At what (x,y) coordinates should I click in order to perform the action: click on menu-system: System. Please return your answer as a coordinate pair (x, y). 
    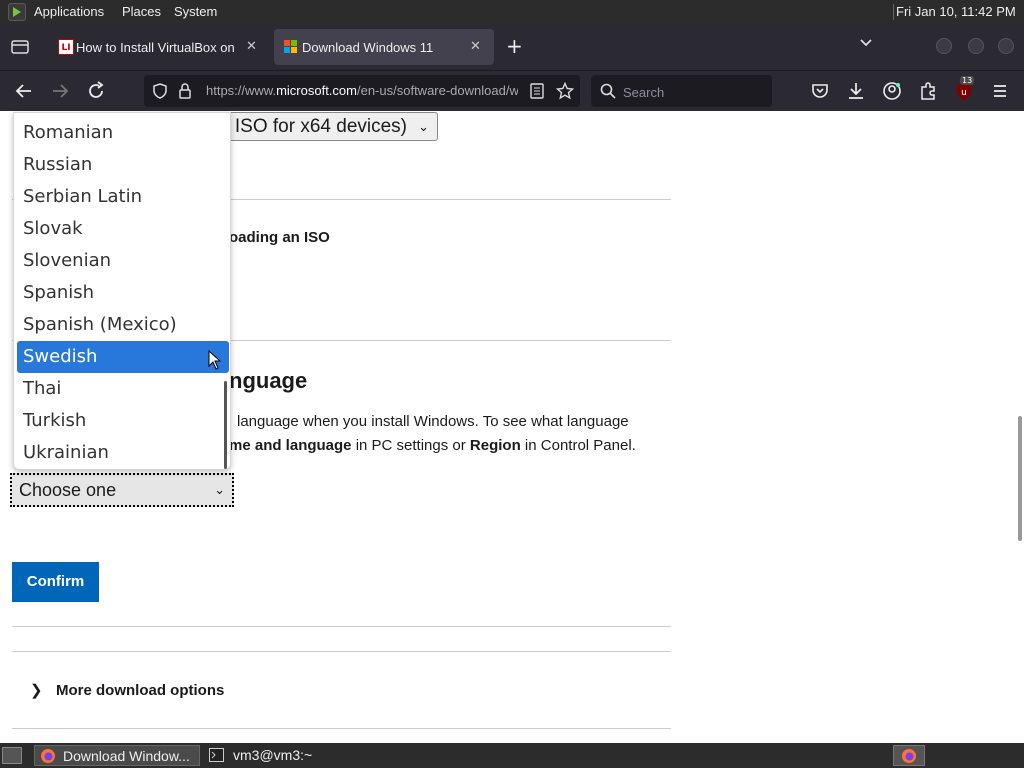
    Looking at the image, I should click on (195, 11).